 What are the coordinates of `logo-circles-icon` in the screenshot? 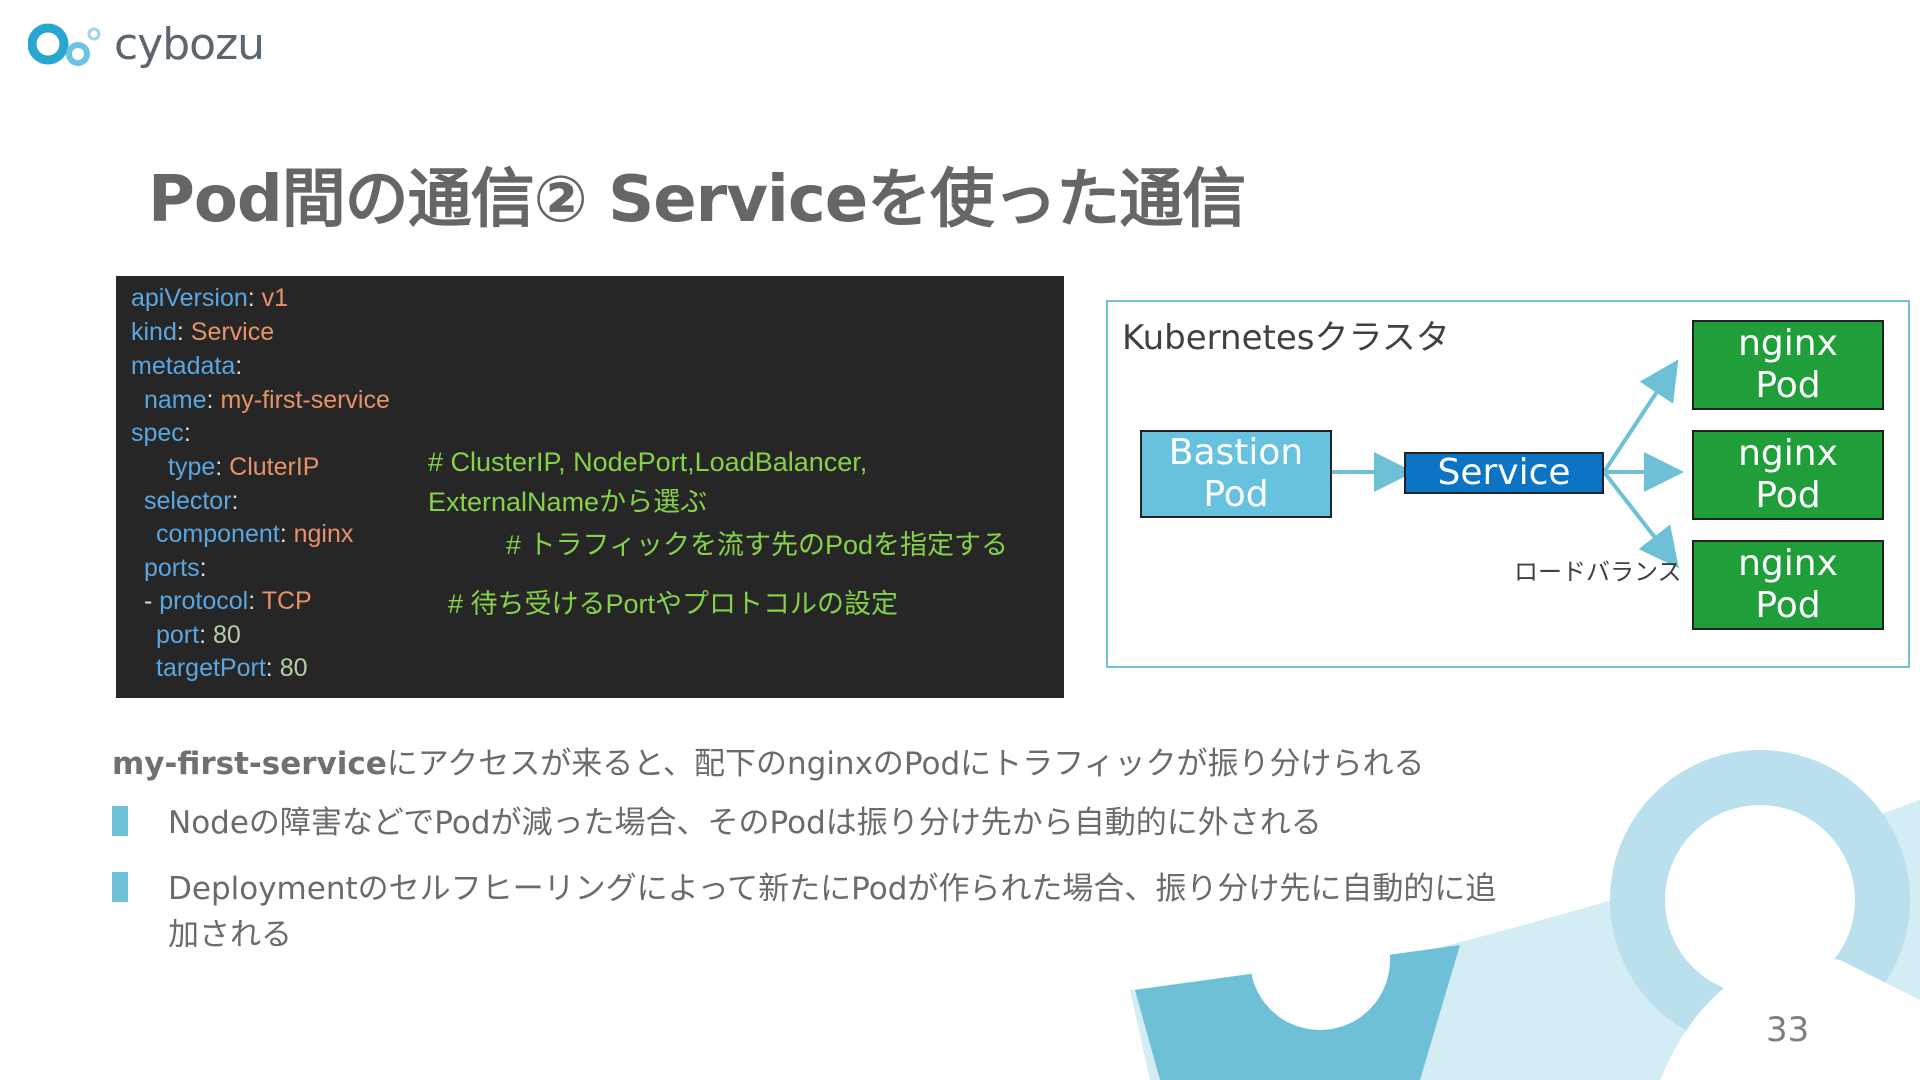 It's located at (64, 44).